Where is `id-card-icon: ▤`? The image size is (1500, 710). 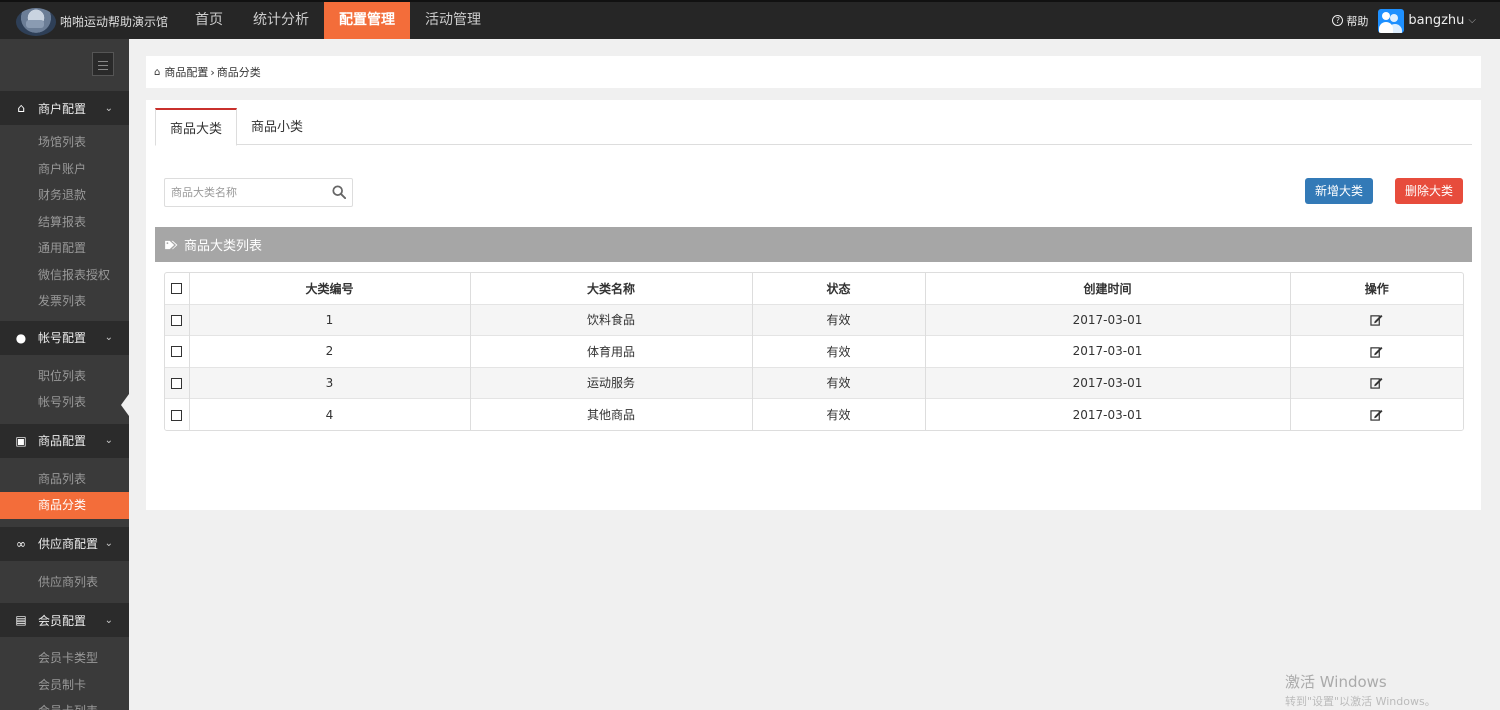
id-card-icon: ▤ is located at coordinates (21, 620).